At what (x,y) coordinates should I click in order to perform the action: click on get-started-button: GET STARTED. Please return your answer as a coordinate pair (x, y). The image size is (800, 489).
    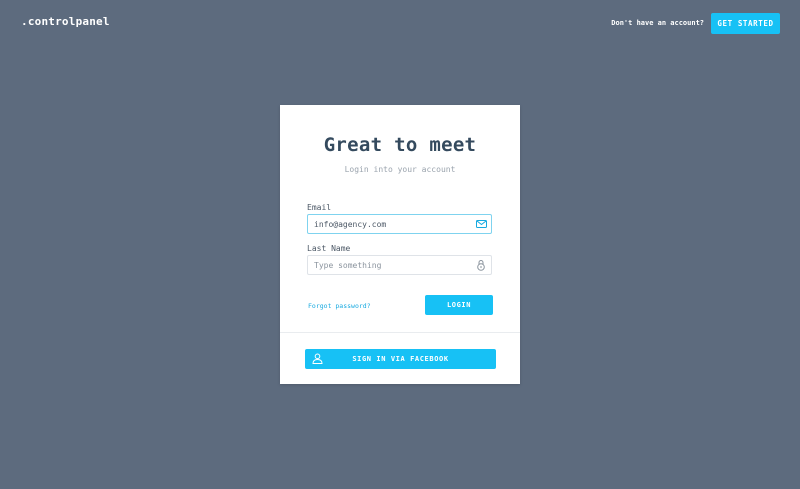
    Looking at the image, I should click on (745, 23).